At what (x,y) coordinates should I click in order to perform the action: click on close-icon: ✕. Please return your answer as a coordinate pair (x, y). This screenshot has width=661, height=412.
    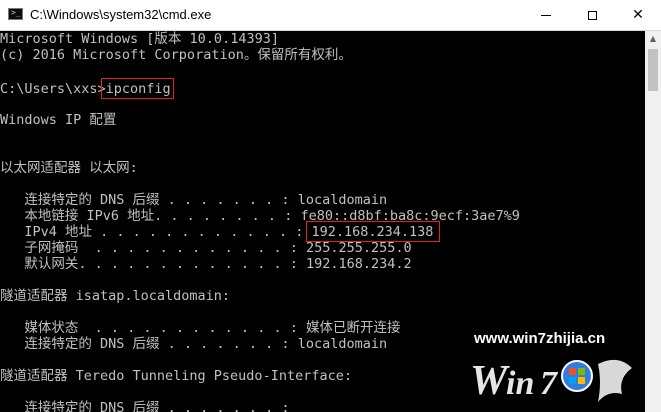
    Looking at the image, I should click on (638, 15).